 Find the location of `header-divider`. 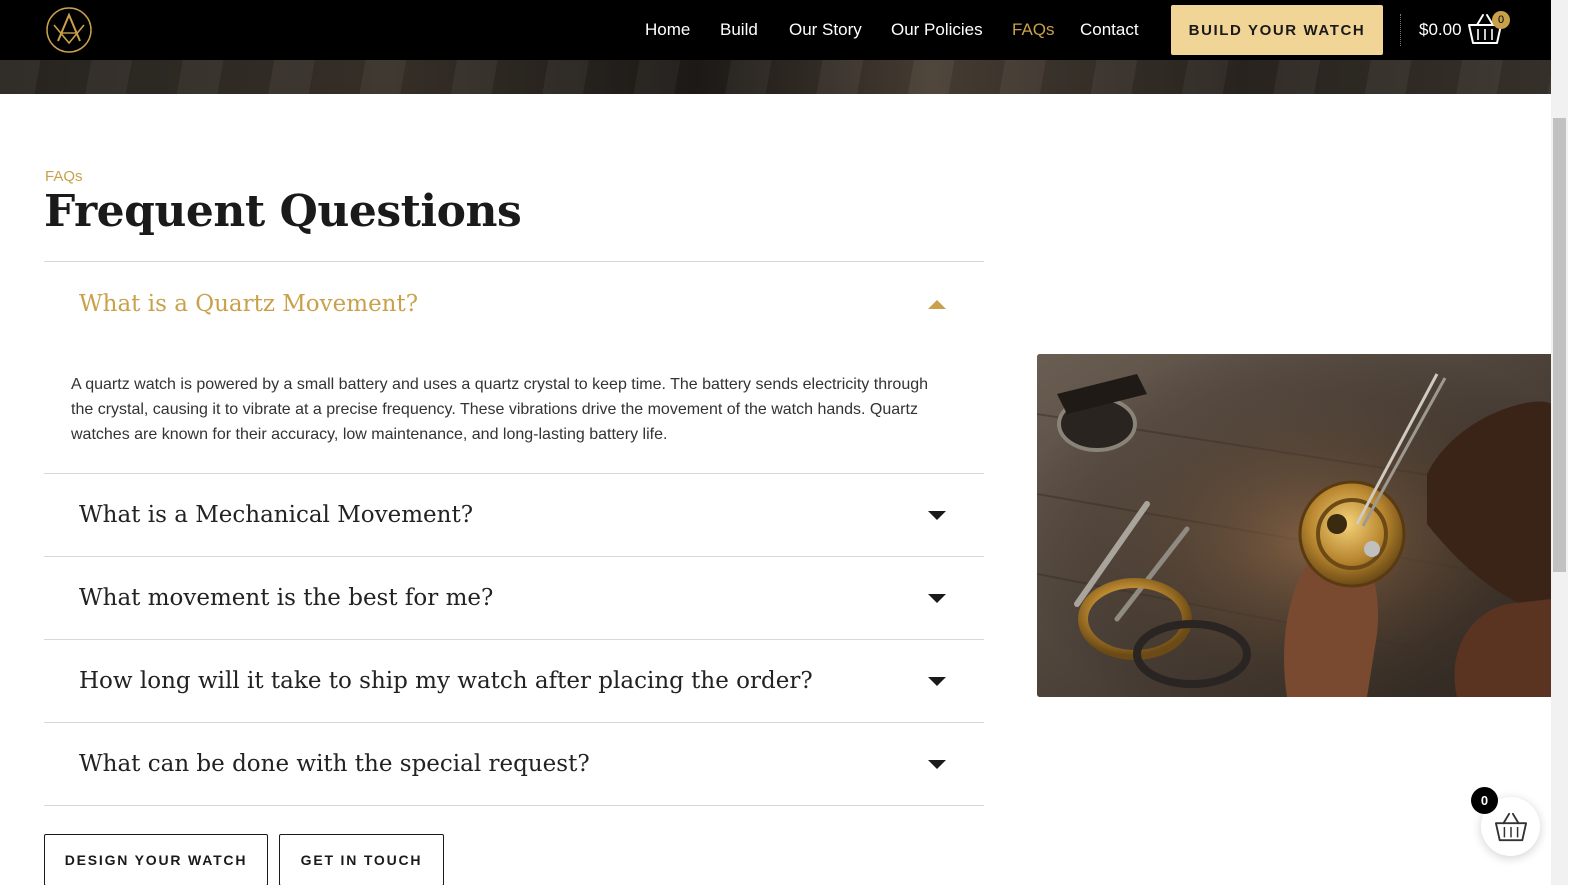

header-divider is located at coordinates (1400, 30).